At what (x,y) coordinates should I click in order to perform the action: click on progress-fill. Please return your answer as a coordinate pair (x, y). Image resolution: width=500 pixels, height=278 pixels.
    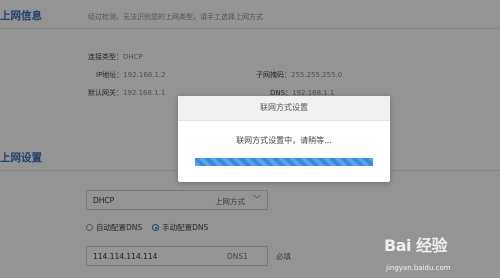
    Looking at the image, I should click on (284, 162).